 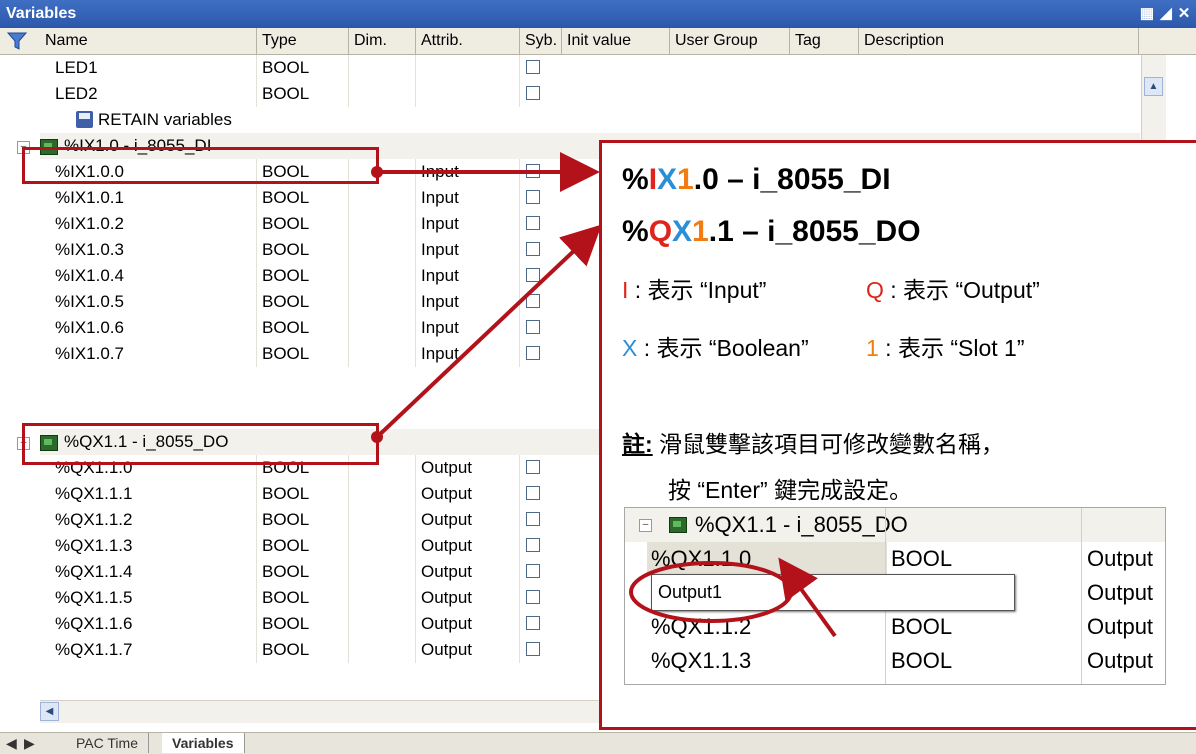 What do you see at coordinates (570, 94) in the screenshot?
I see `table-row: LED2 BOOL` at bounding box center [570, 94].